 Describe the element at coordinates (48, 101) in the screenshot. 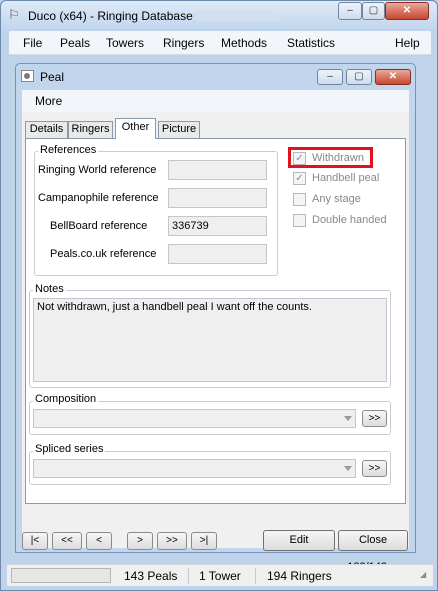

I see `menu-more: More` at that location.